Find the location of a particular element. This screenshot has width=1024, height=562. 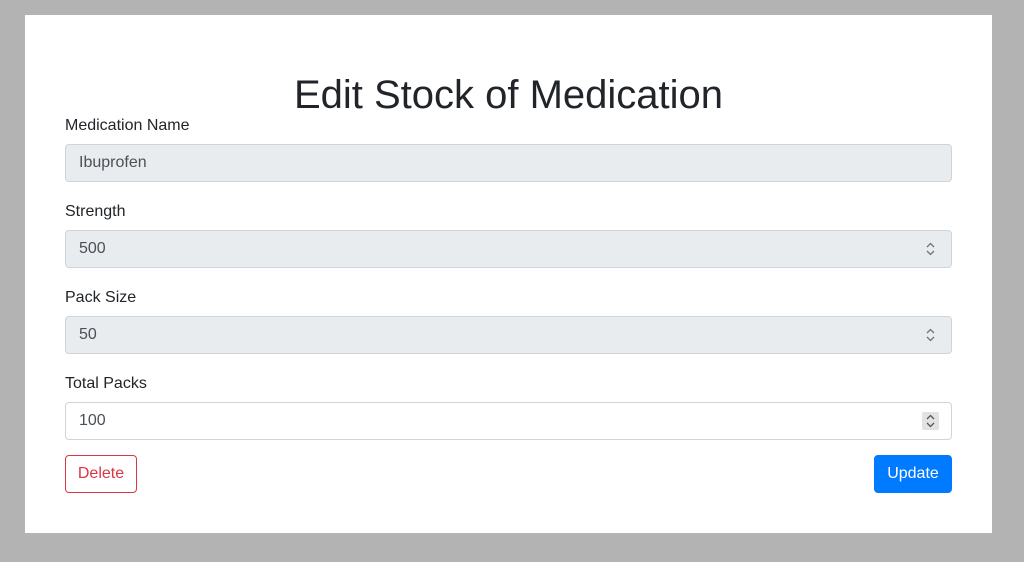

pack-size-stepper-icon is located at coordinates (930, 335).